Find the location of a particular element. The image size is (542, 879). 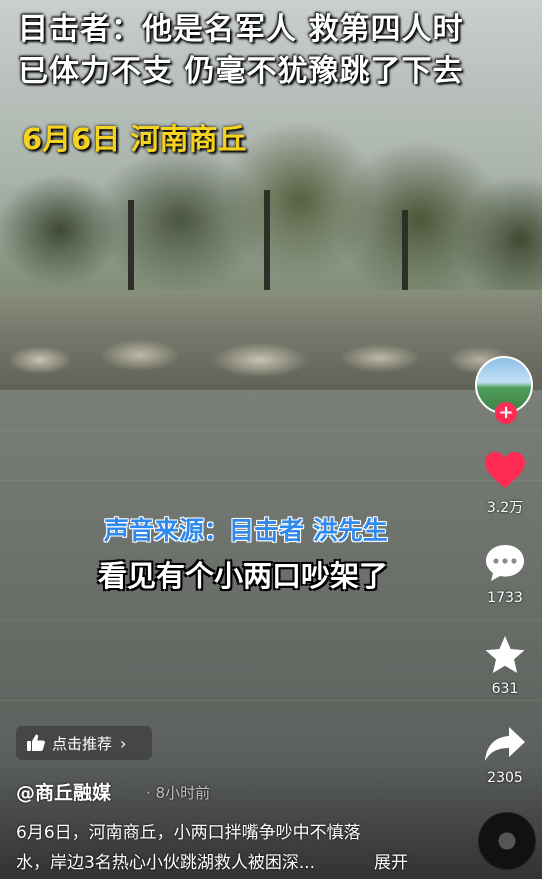

comment-button is located at coordinates (505, 565).